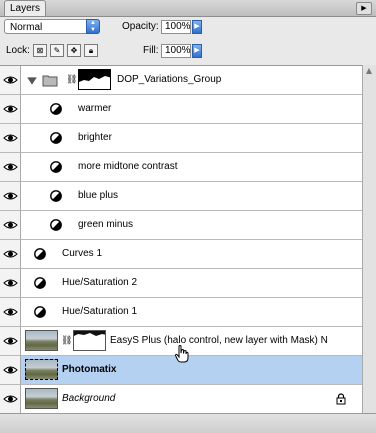 The height and width of the screenshot is (433, 376). Describe the element at coordinates (89, 369) in the screenshot. I see `layer-name: Photomatix` at that location.